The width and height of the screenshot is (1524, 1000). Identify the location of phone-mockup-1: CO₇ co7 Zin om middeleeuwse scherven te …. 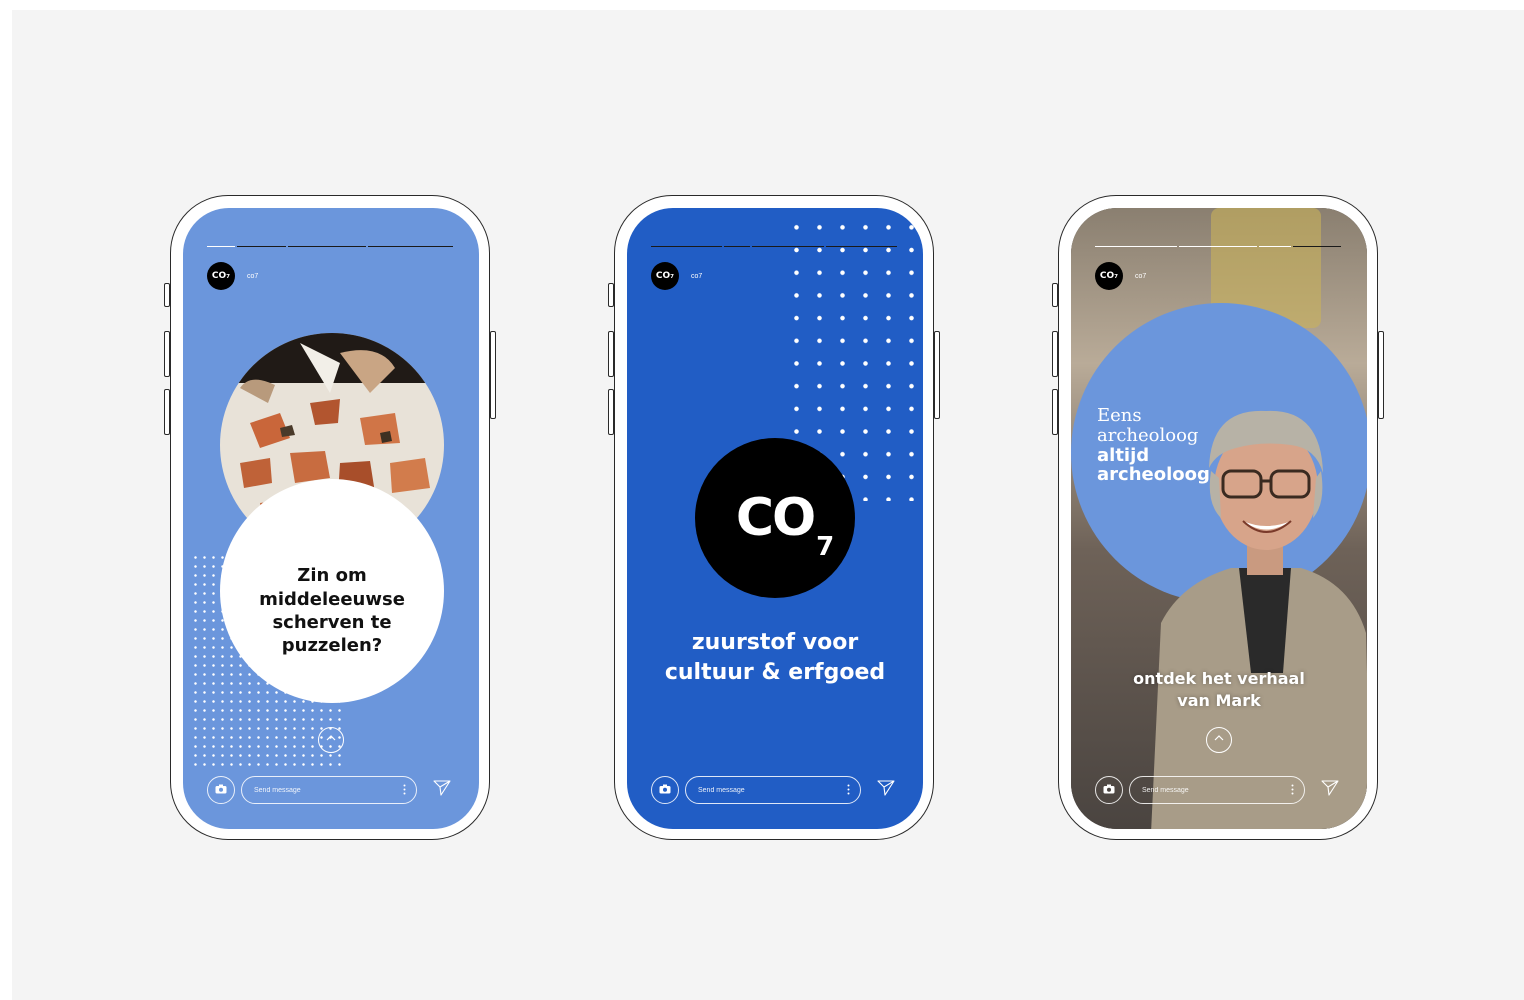
(330, 517).